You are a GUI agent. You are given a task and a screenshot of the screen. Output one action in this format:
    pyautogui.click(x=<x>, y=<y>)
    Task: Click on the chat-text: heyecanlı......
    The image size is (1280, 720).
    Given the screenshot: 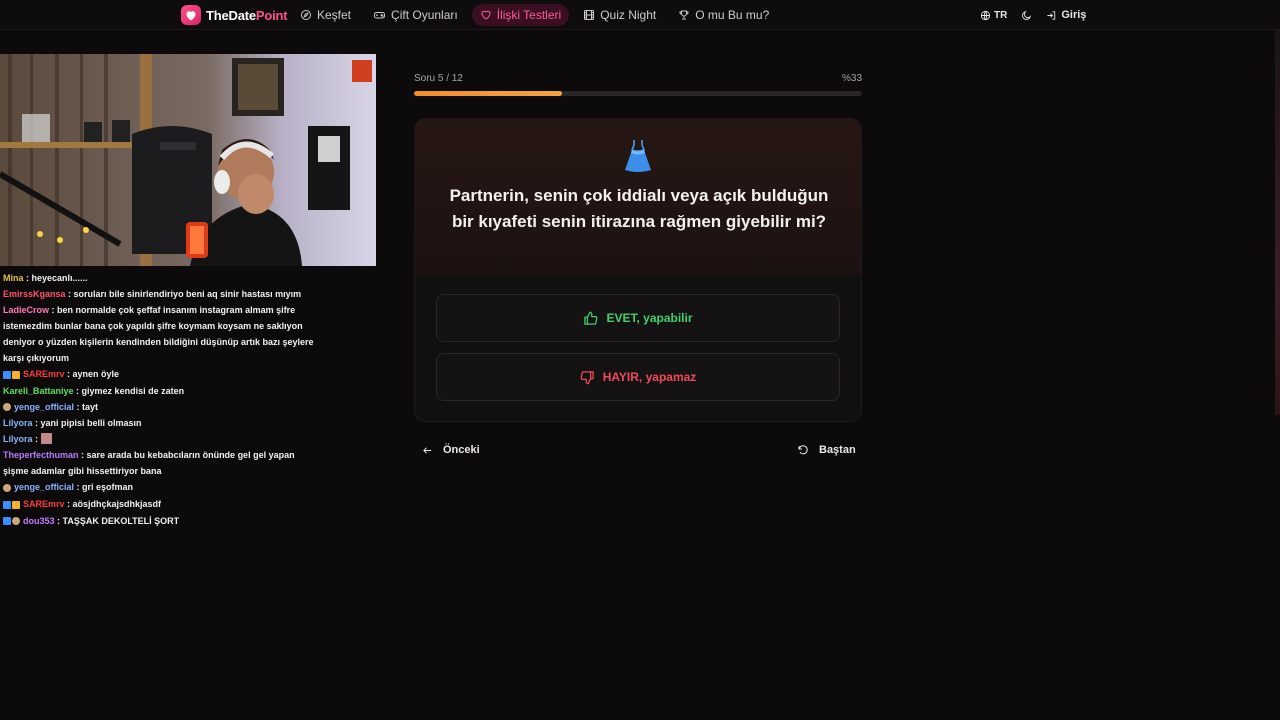 What is the action you would take?
    pyautogui.click(x=59, y=278)
    